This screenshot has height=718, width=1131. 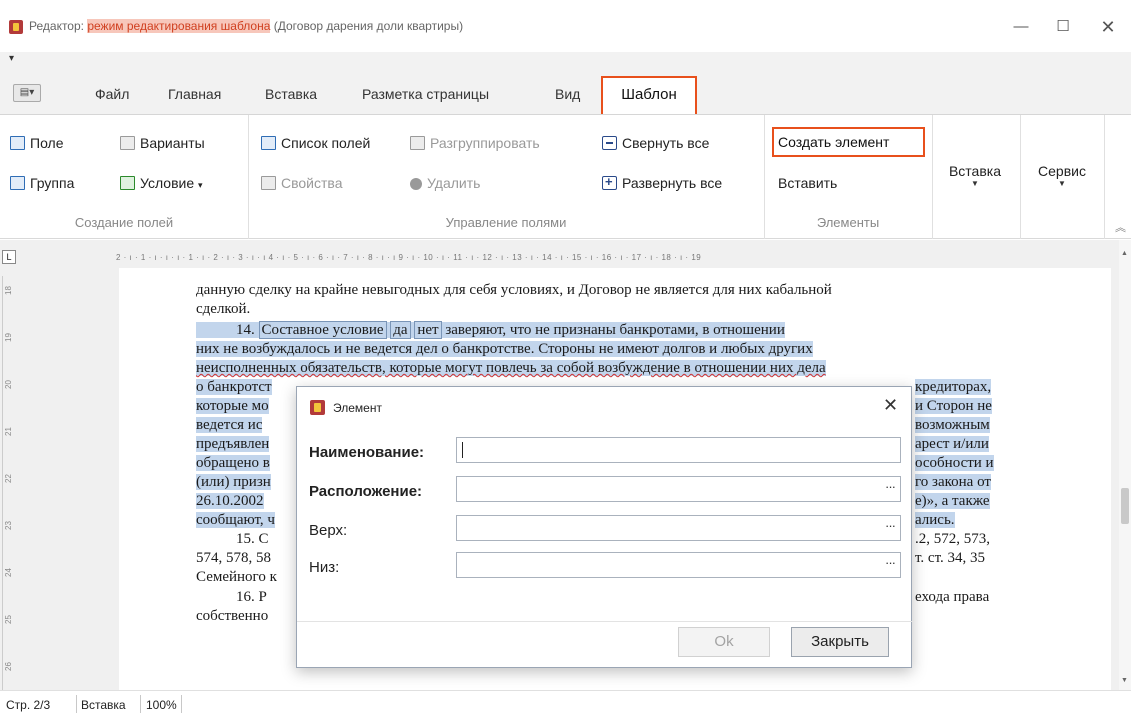 What do you see at coordinates (162, 143) in the screenshot?
I see `variants-button: Варианты` at bounding box center [162, 143].